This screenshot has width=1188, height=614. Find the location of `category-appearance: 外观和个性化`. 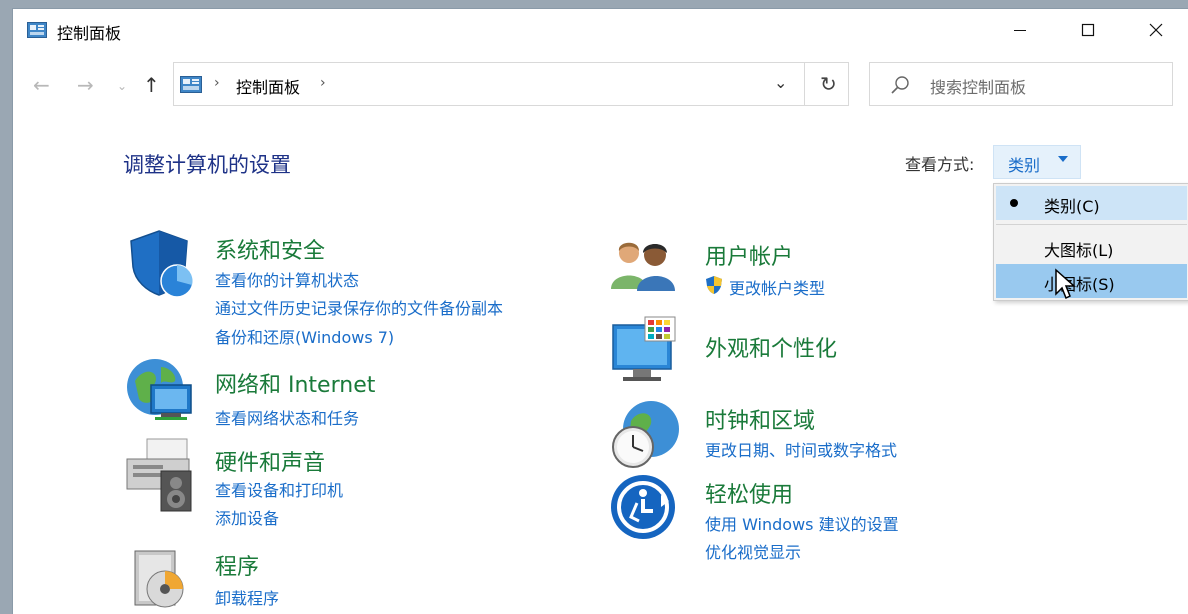

category-appearance: 外观和个性化 is located at coordinates (789, 353).